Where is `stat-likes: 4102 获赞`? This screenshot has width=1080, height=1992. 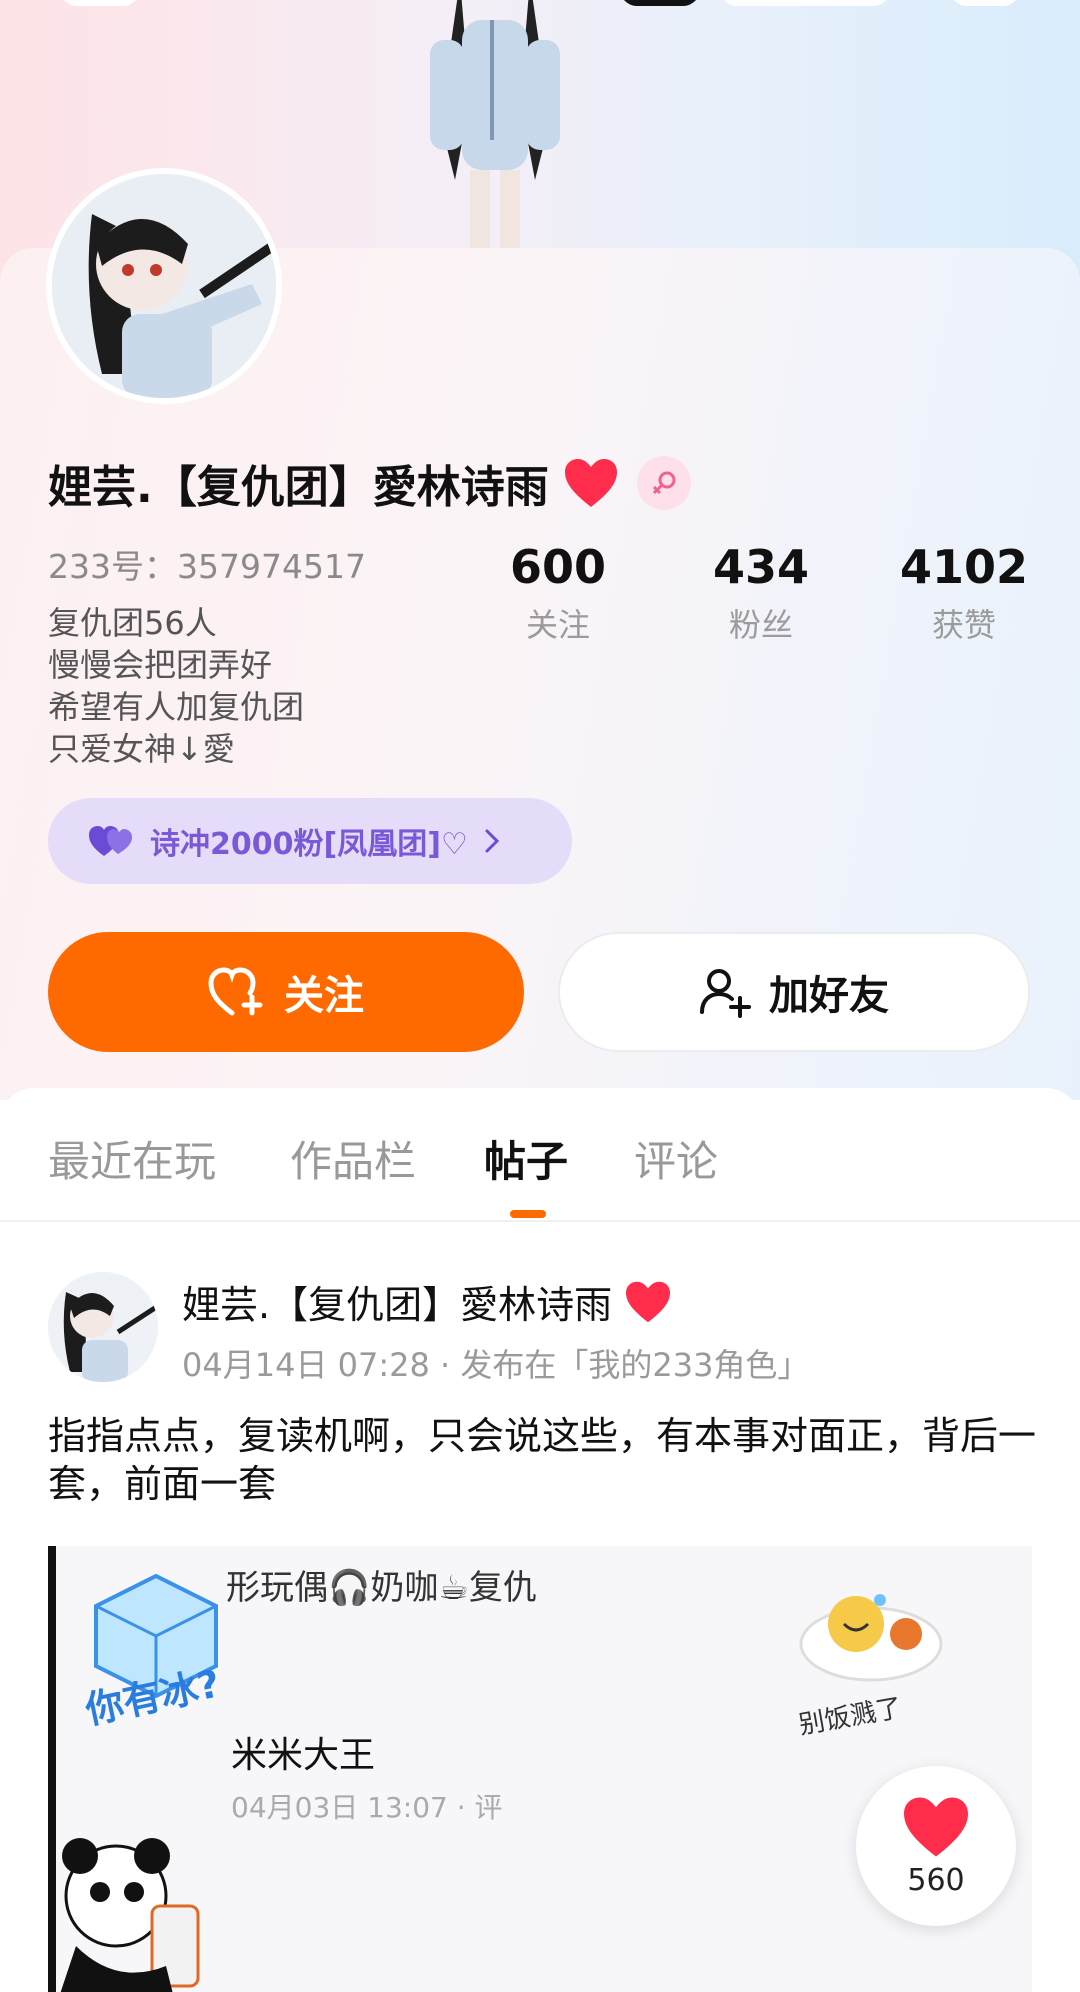 stat-likes: 4102 获赞 is located at coordinates (964, 593).